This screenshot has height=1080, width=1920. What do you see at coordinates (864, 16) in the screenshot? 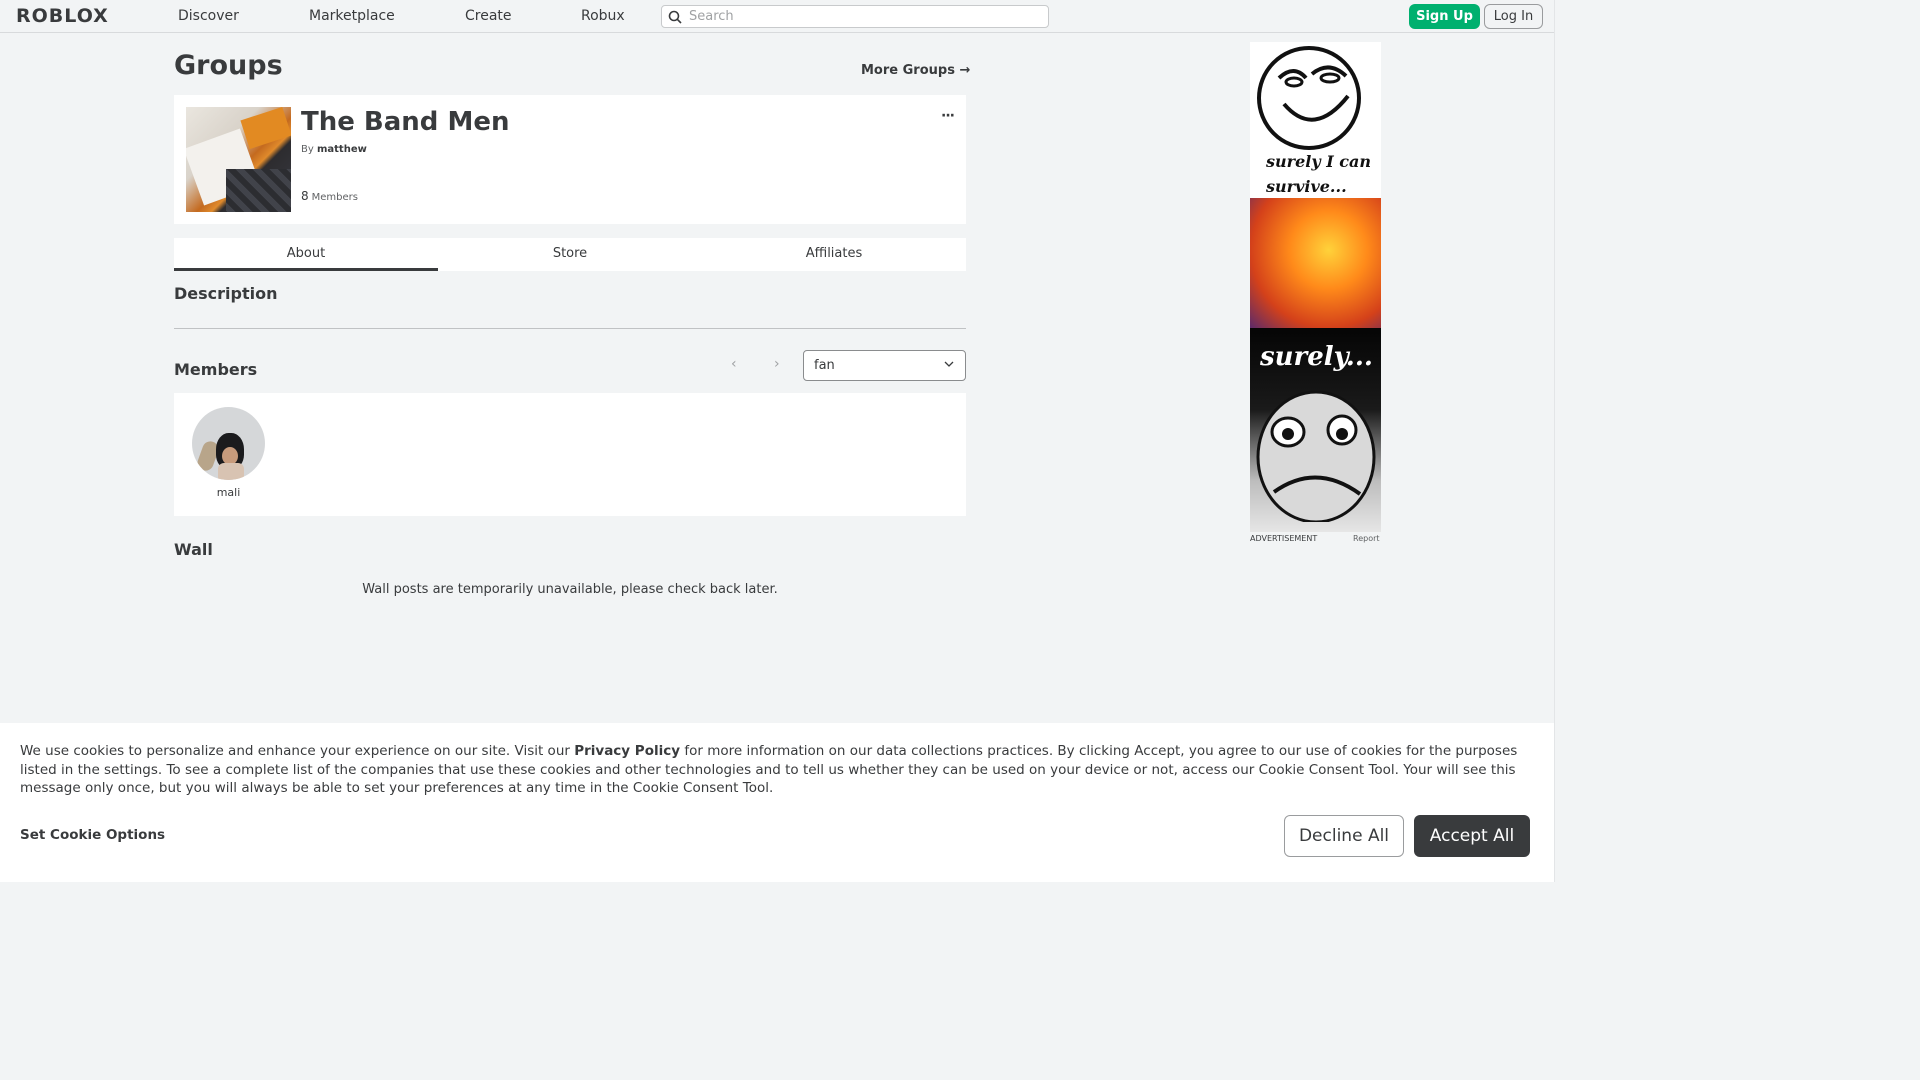
I see `search-input` at bounding box center [864, 16].